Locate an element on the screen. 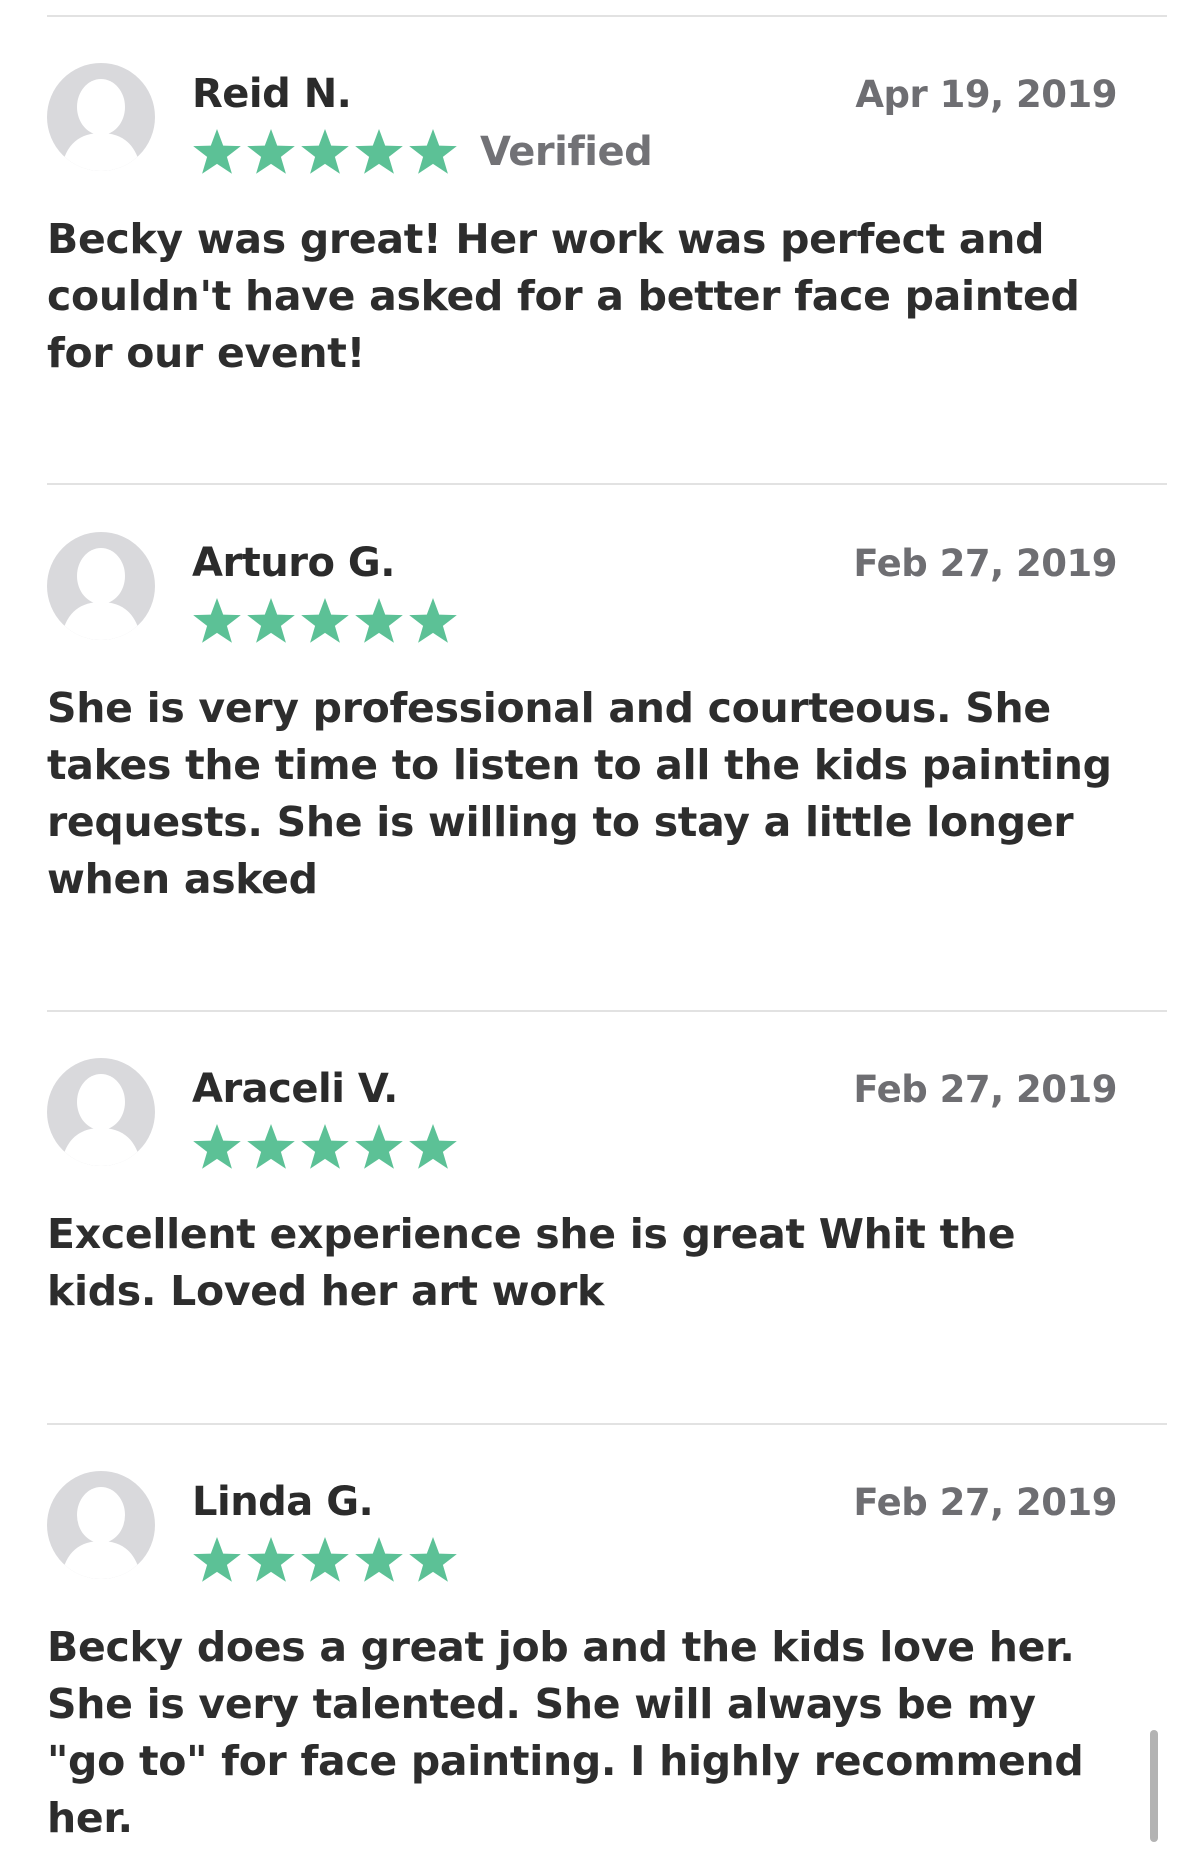 This screenshot has width=1179, height=1872. verified-badge: Verified is located at coordinates (566, 152).